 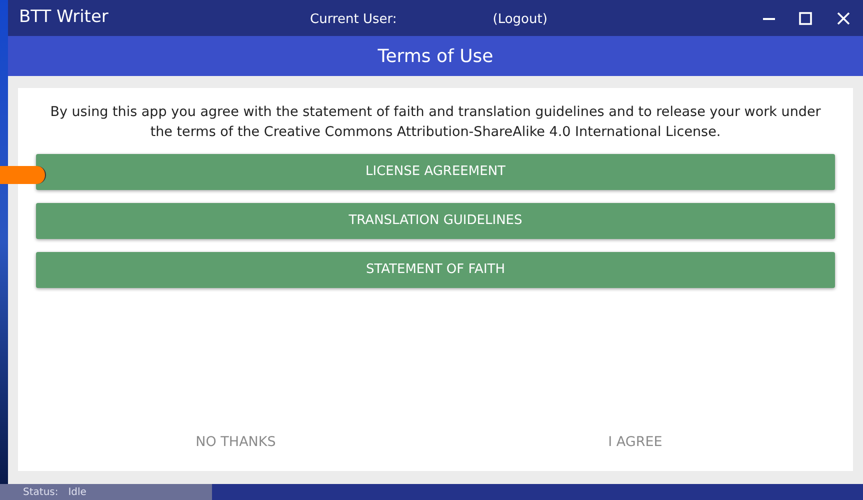 I want to click on logout-link: (Logout), so click(x=520, y=20).